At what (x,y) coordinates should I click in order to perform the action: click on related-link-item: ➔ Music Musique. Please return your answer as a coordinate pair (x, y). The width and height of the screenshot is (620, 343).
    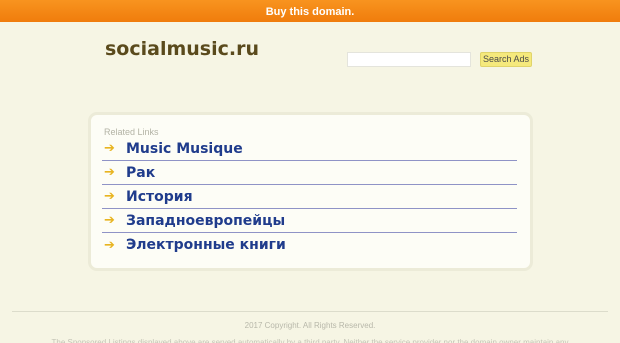
    Looking at the image, I should click on (309, 149).